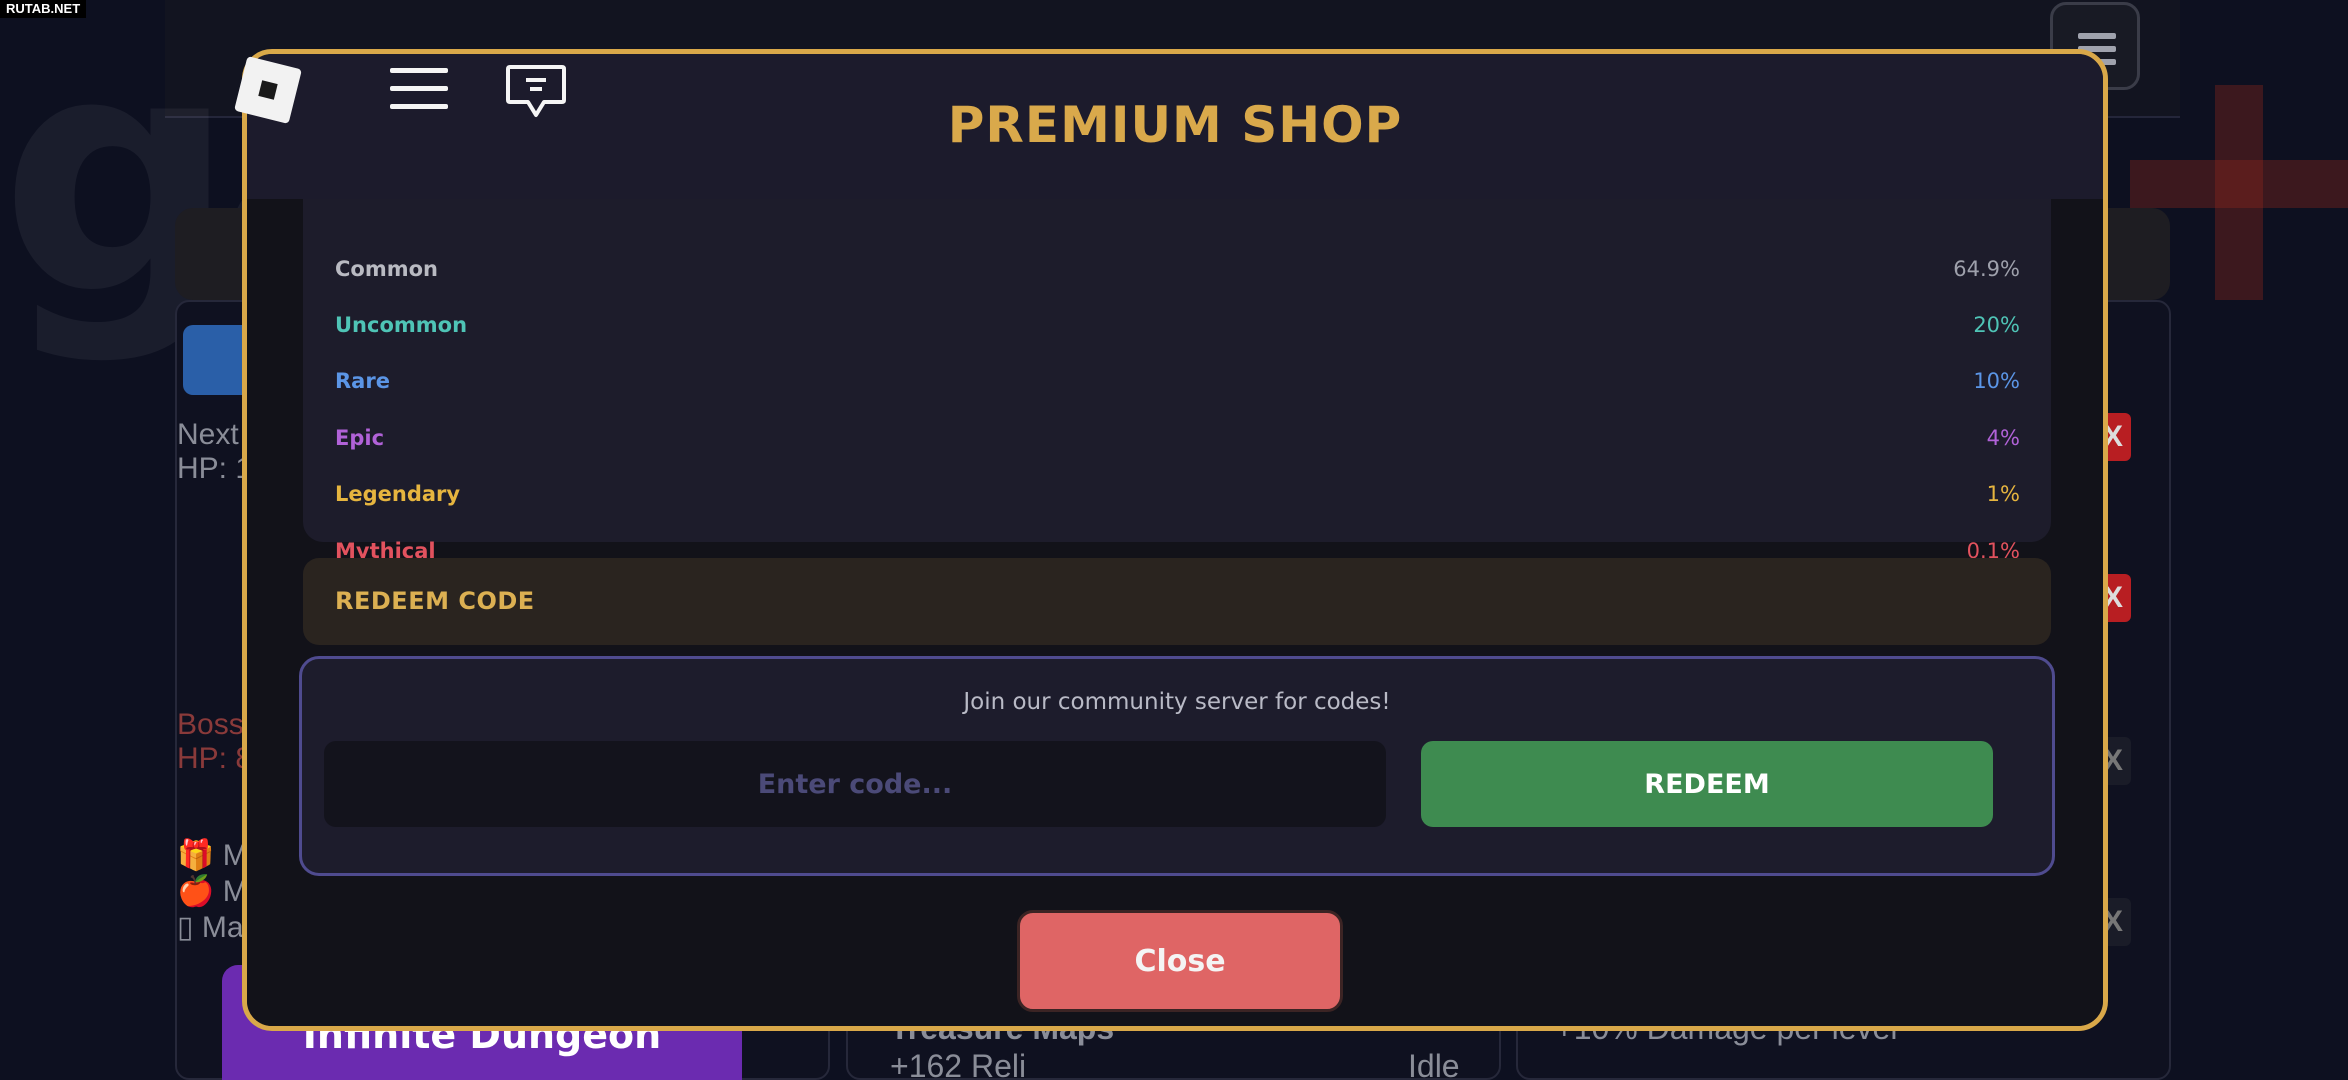 The width and height of the screenshot is (2348, 1080). Describe the element at coordinates (212, 891) in the screenshot. I see `bg-apple-line: 🍎 M` at that location.